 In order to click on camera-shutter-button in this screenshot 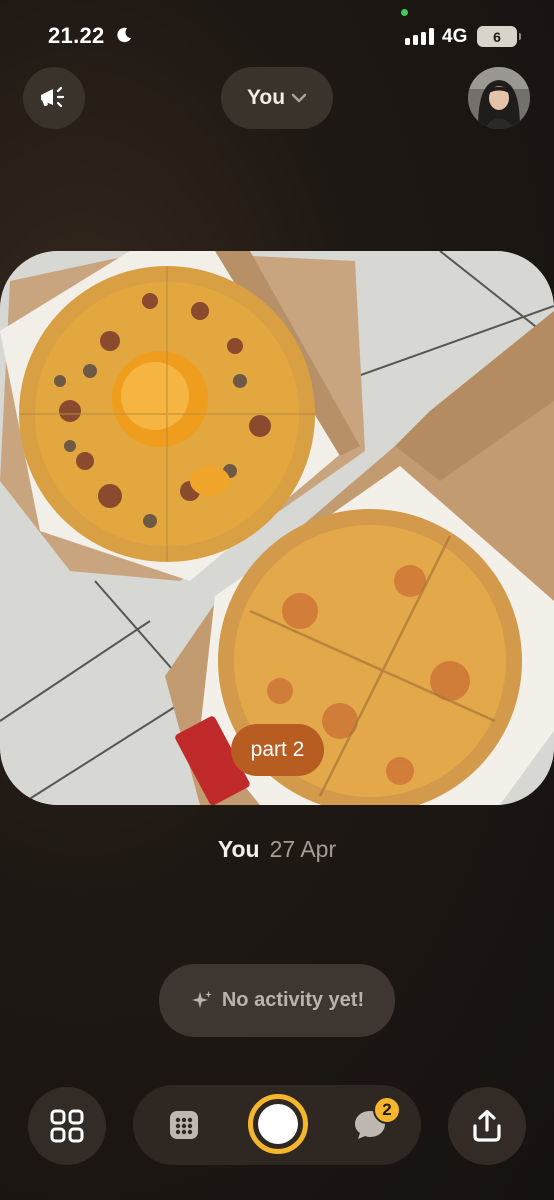, I will do `click(278, 1124)`.